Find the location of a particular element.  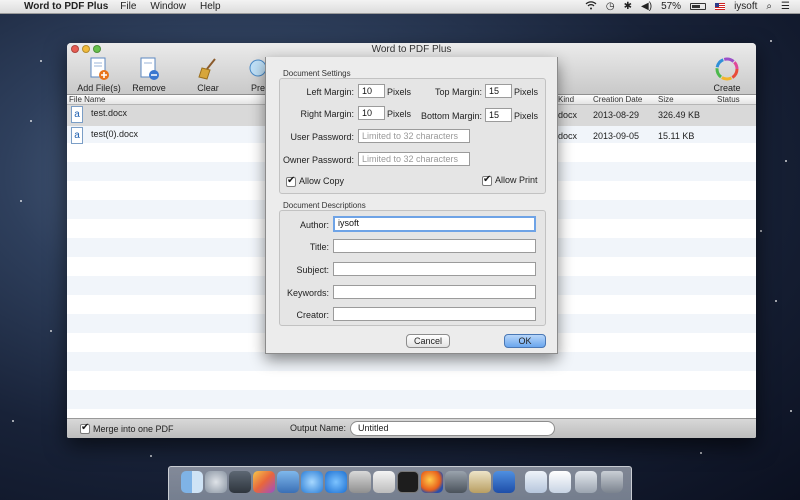

create-label: Create is located at coordinates (727, 88).